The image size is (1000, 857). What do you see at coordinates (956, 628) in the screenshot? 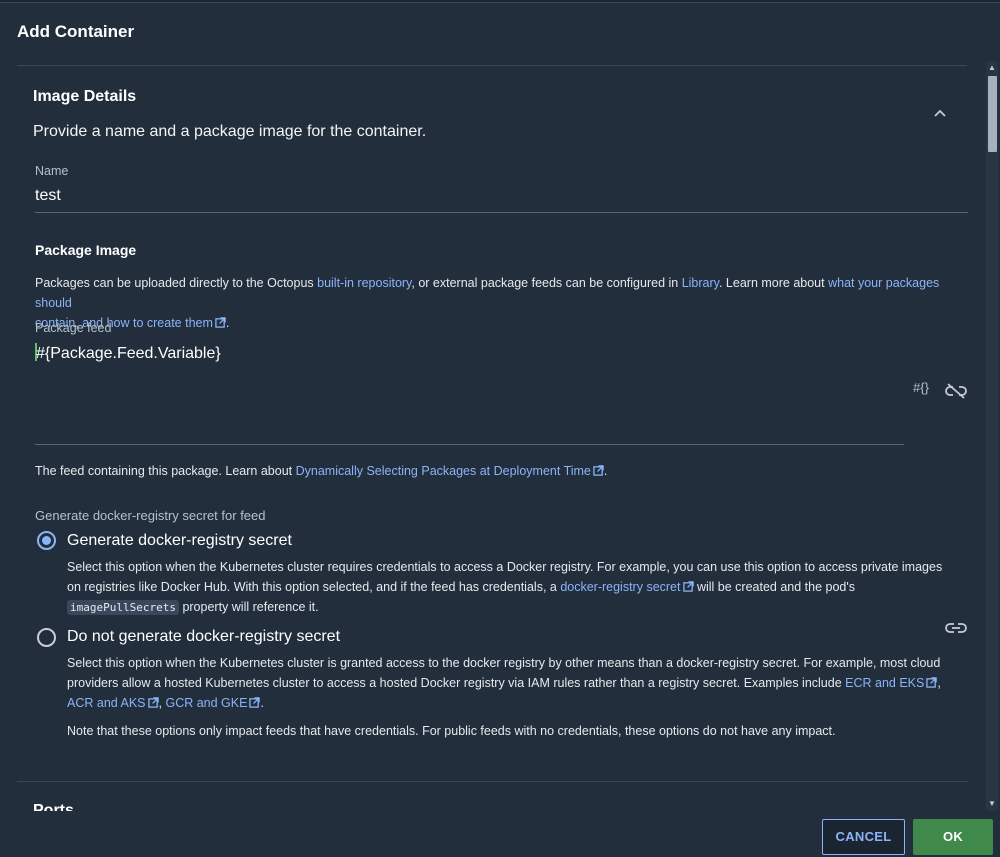
I see `link-icon` at bounding box center [956, 628].